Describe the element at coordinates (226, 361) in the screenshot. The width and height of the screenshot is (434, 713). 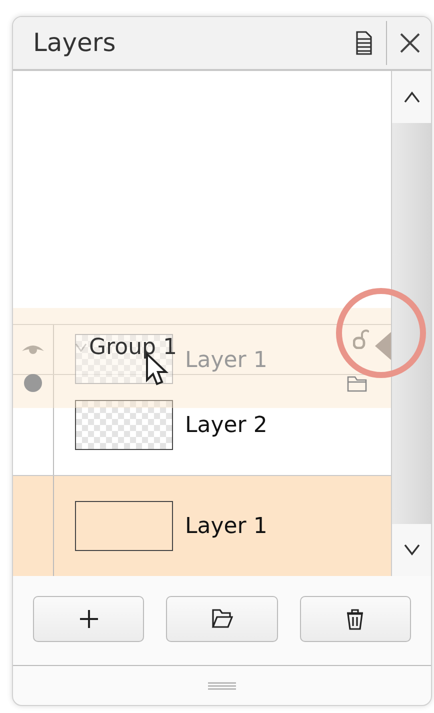
I see `ghost-layer-name: Layer 1` at that location.